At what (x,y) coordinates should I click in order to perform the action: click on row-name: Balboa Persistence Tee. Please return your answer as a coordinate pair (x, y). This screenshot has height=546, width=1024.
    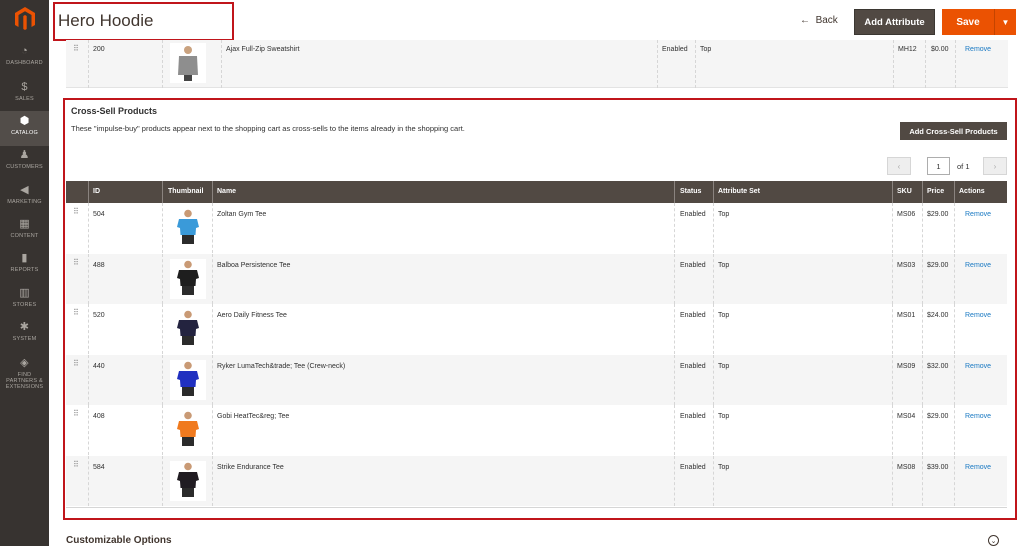
    Looking at the image, I should click on (254, 265).